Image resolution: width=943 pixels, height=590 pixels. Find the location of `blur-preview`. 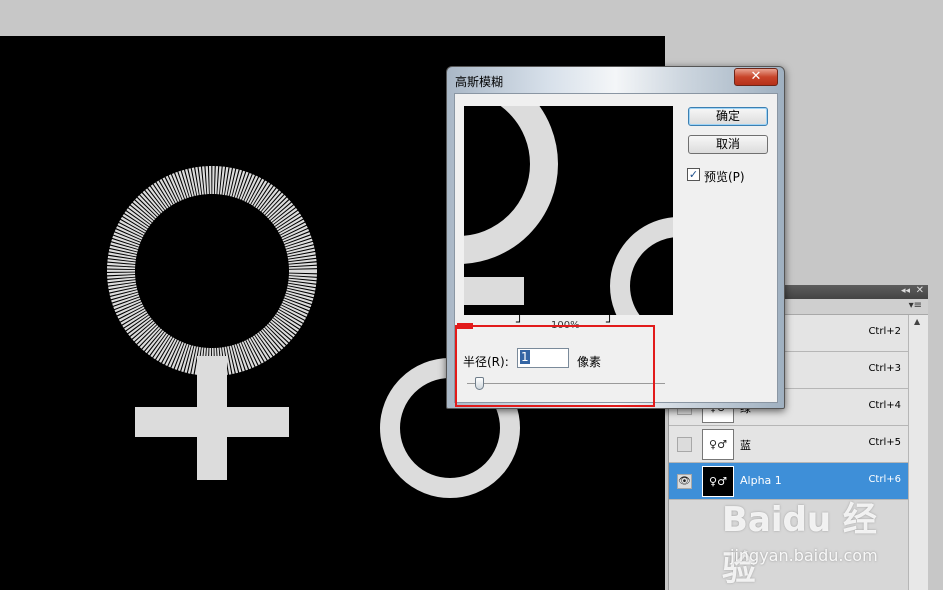

blur-preview is located at coordinates (568, 210).